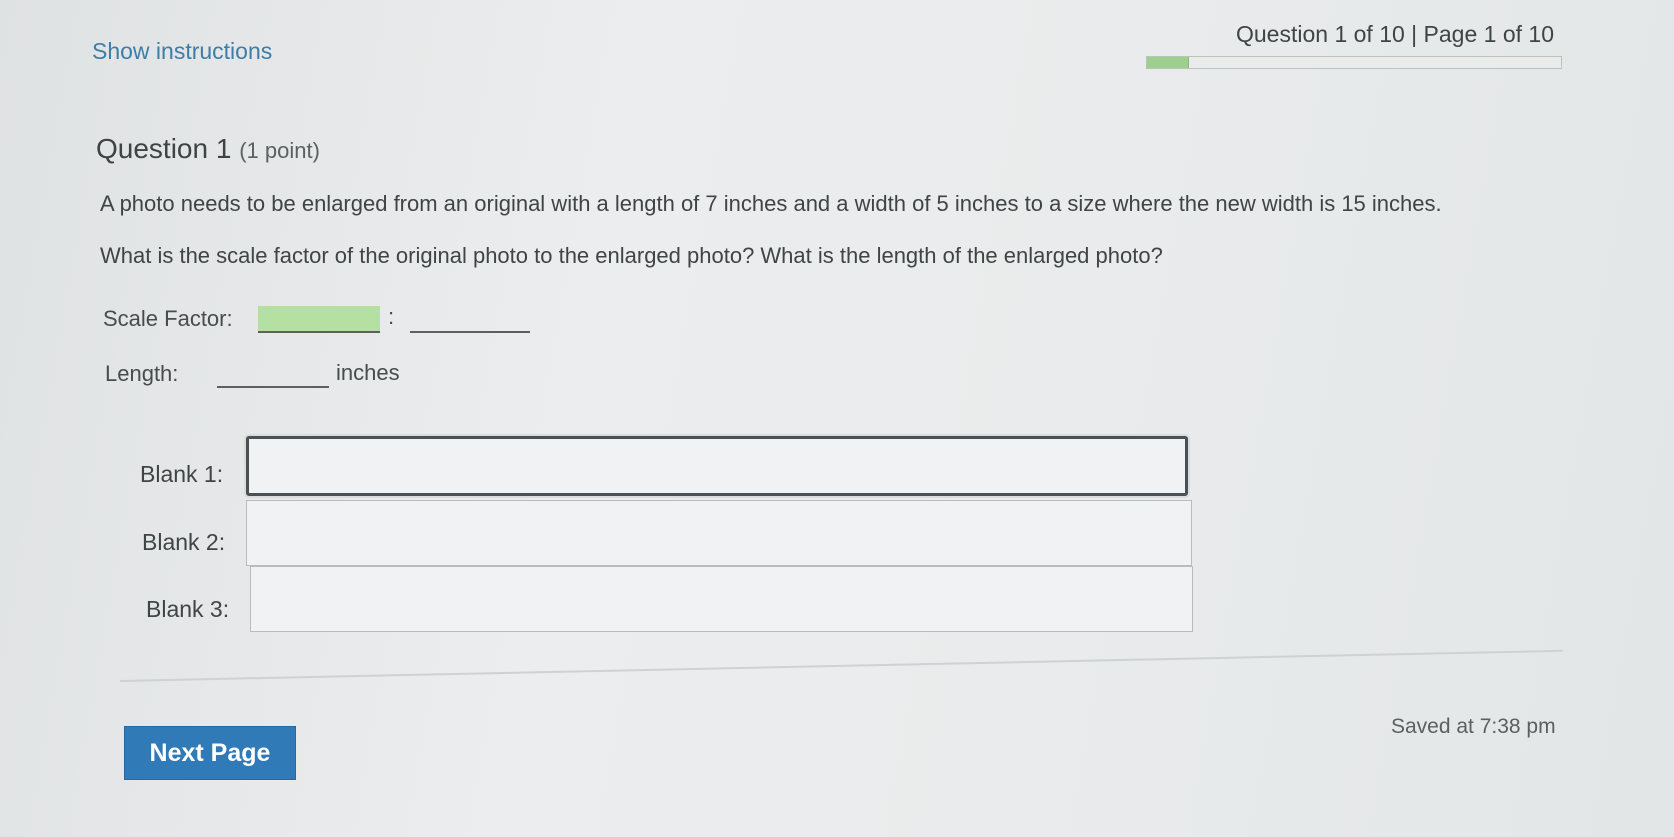 The image size is (1674, 837). I want to click on blank-1-label: Blank 1:, so click(182, 474).